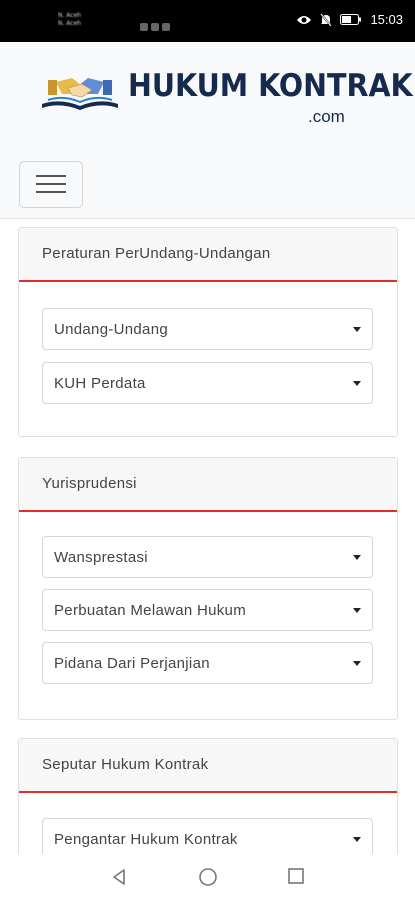 This screenshot has height=900, width=415. Describe the element at coordinates (132, 663) in the screenshot. I see `dropdown-label: Pidana Dari Perjanjian` at that location.